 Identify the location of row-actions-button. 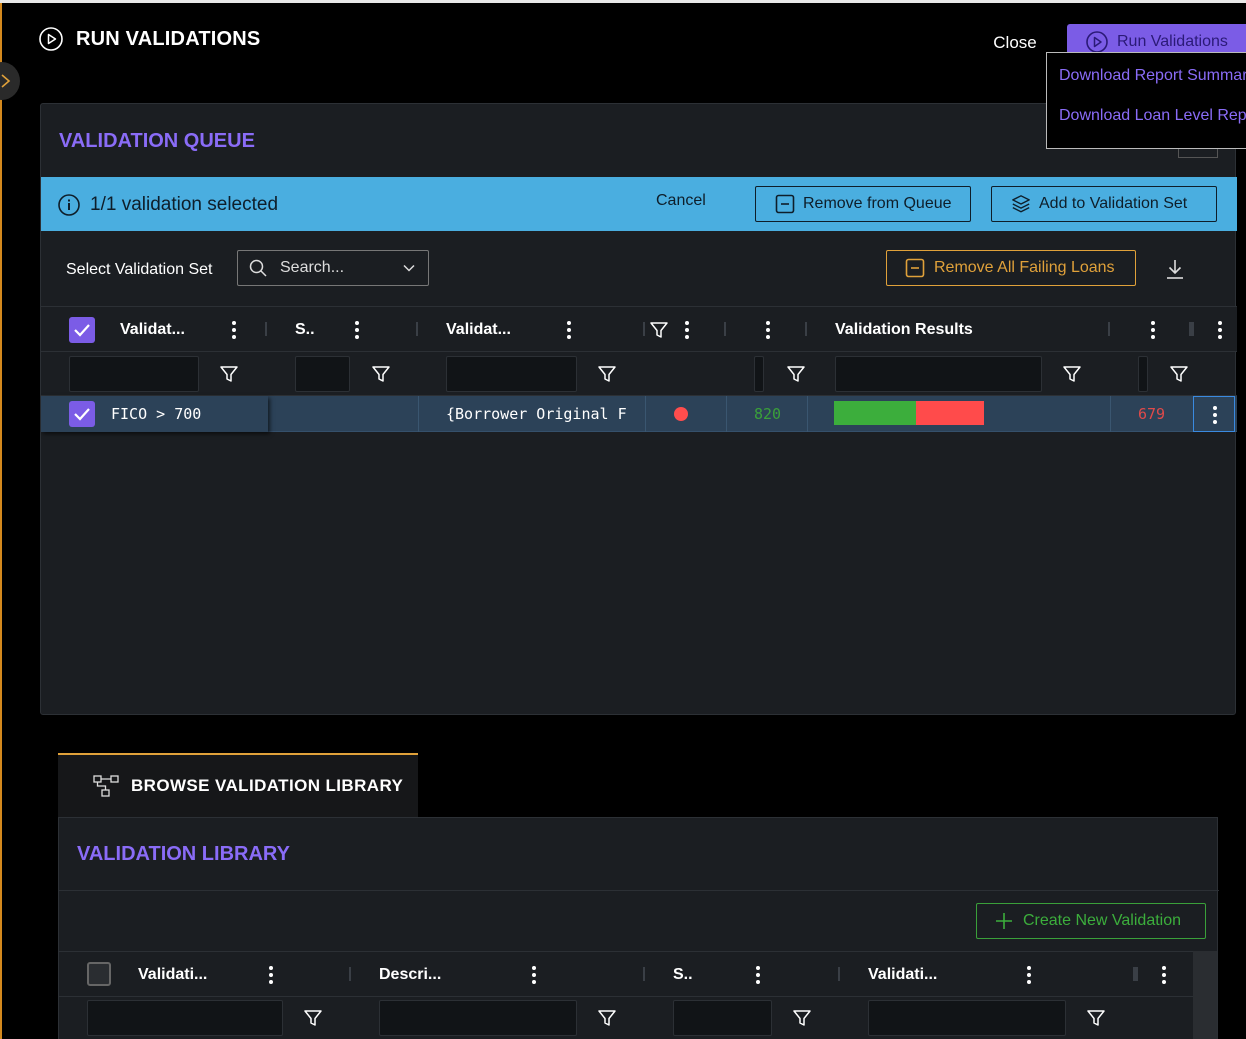
(1214, 414).